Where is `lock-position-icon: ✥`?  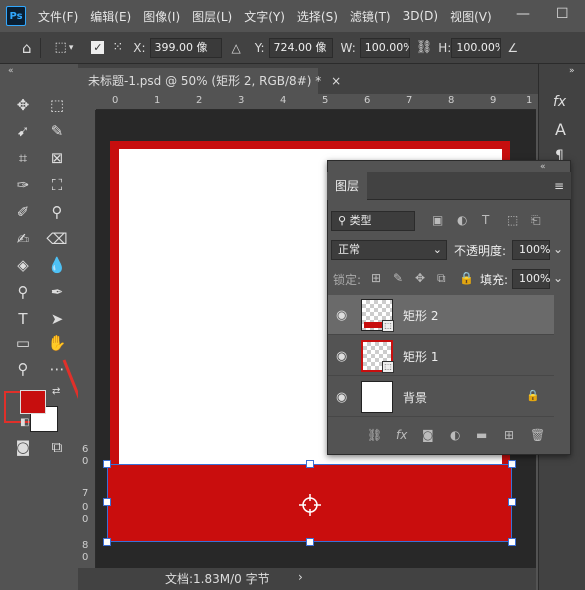 lock-position-icon: ✥ is located at coordinates (420, 278).